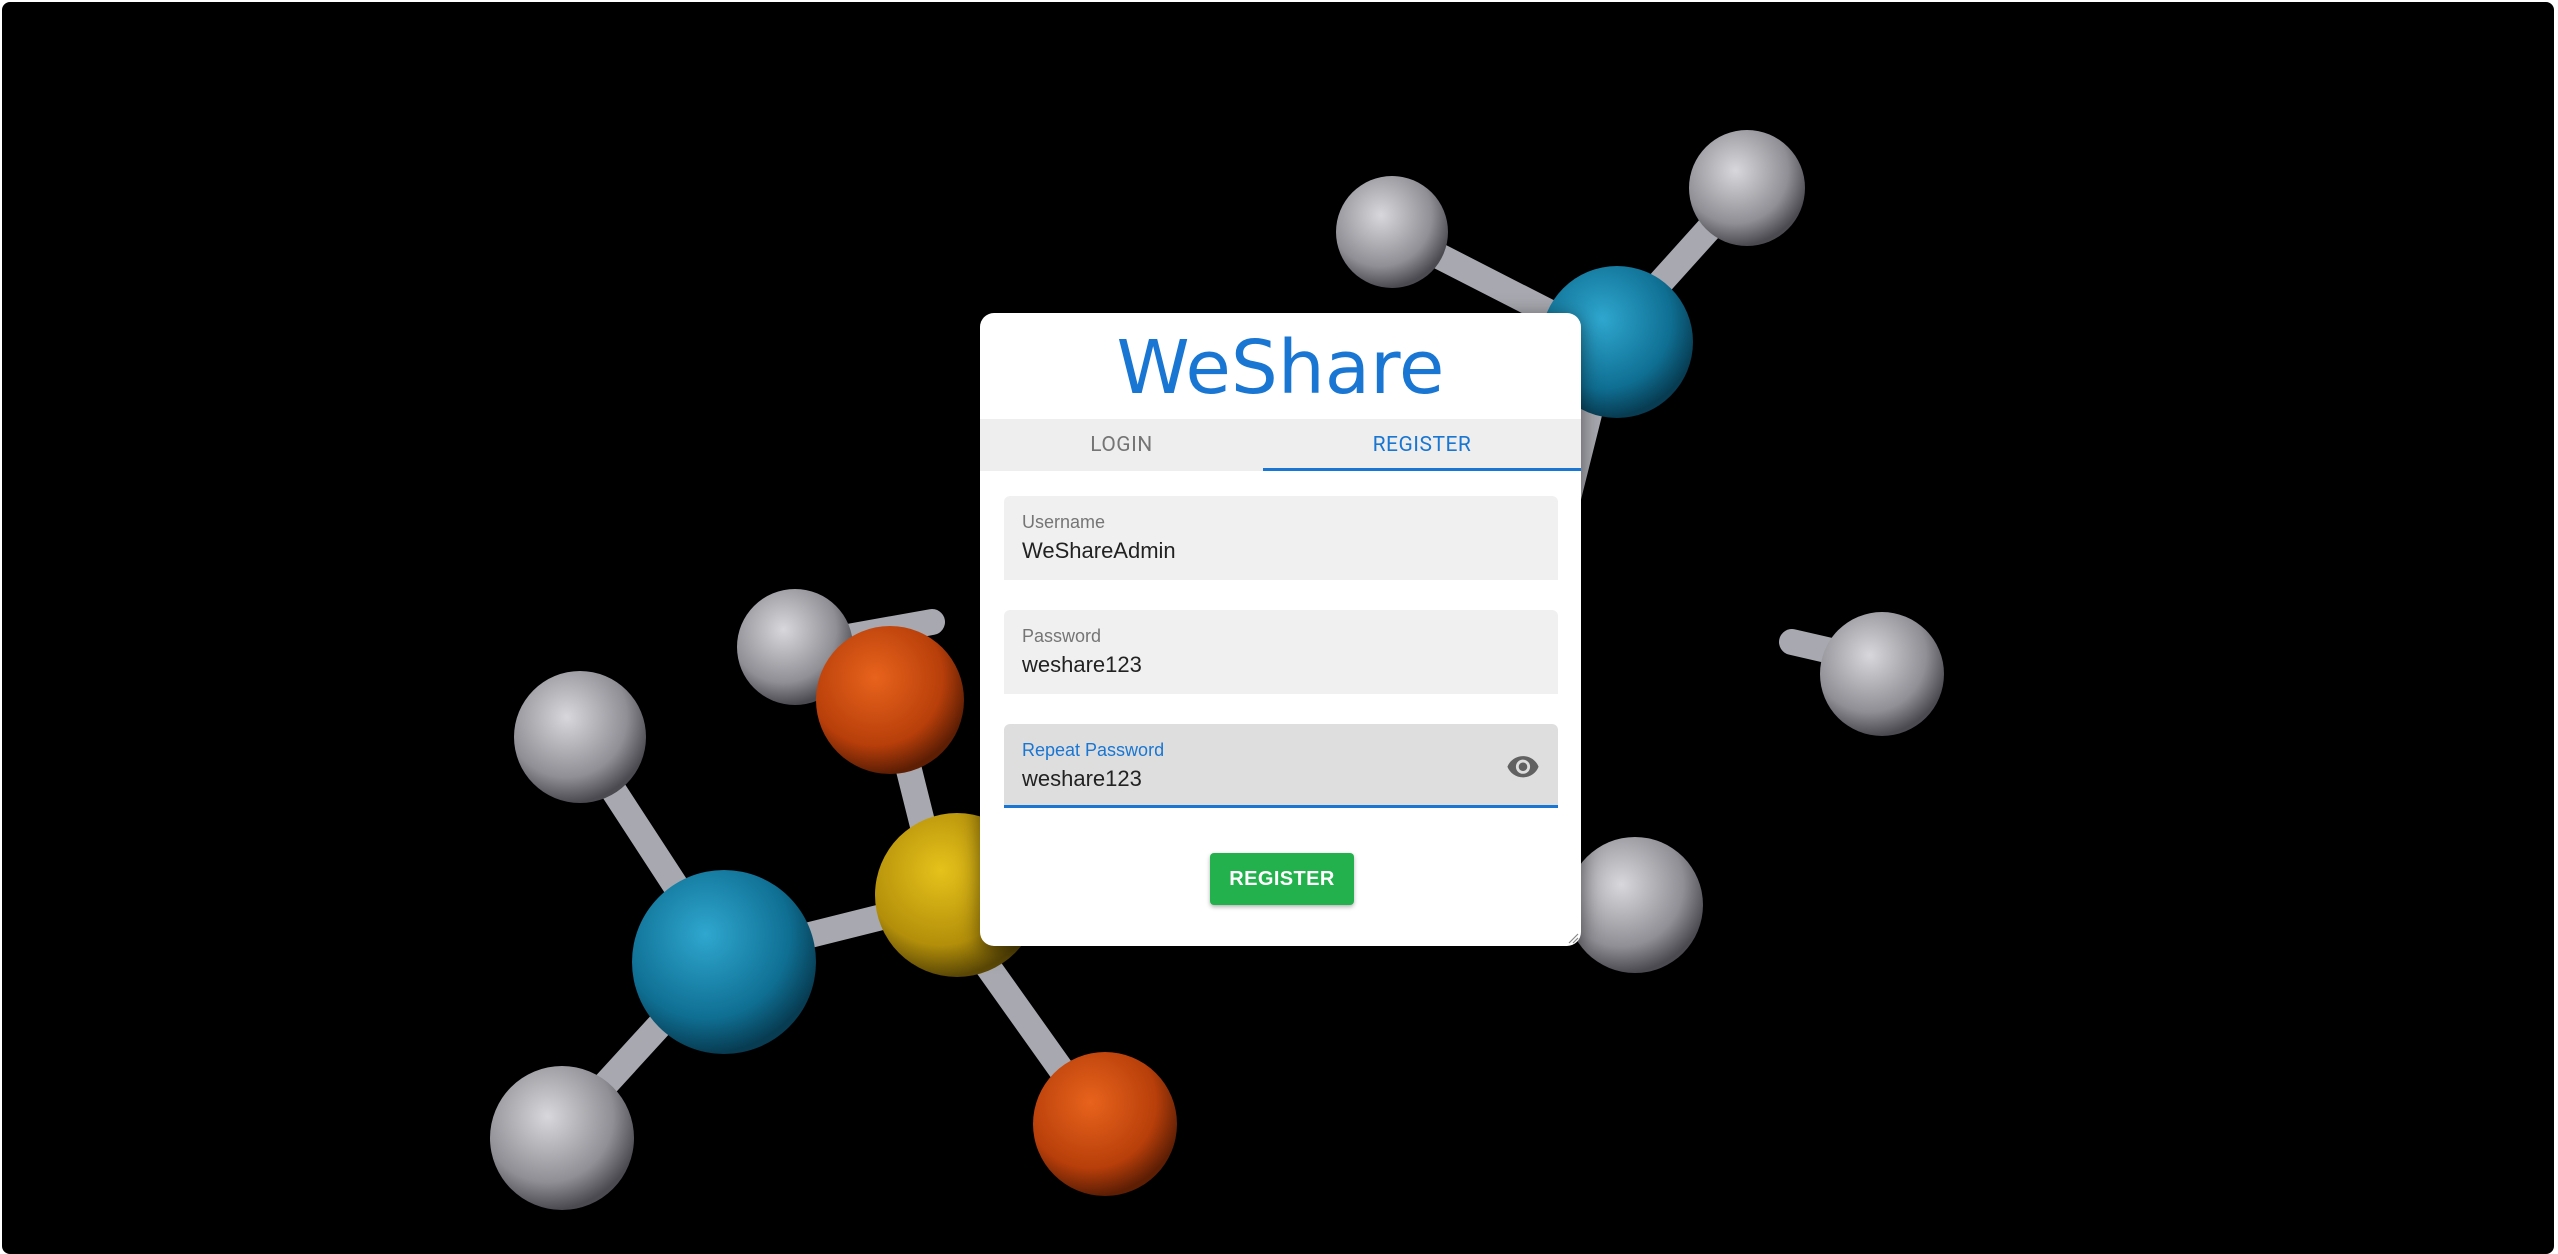 The width and height of the screenshot is (2558, 1254). Describe the element at coordinates (1573, 938) in the screenshot. I see `resize-handle-icon` at that location.